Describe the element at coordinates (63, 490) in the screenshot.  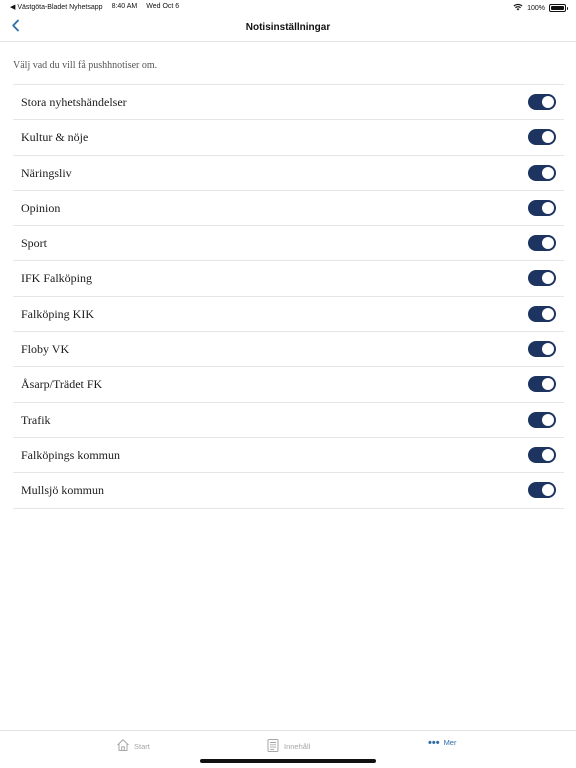
I see `setting-label: Mullsjö kommun` at that location.